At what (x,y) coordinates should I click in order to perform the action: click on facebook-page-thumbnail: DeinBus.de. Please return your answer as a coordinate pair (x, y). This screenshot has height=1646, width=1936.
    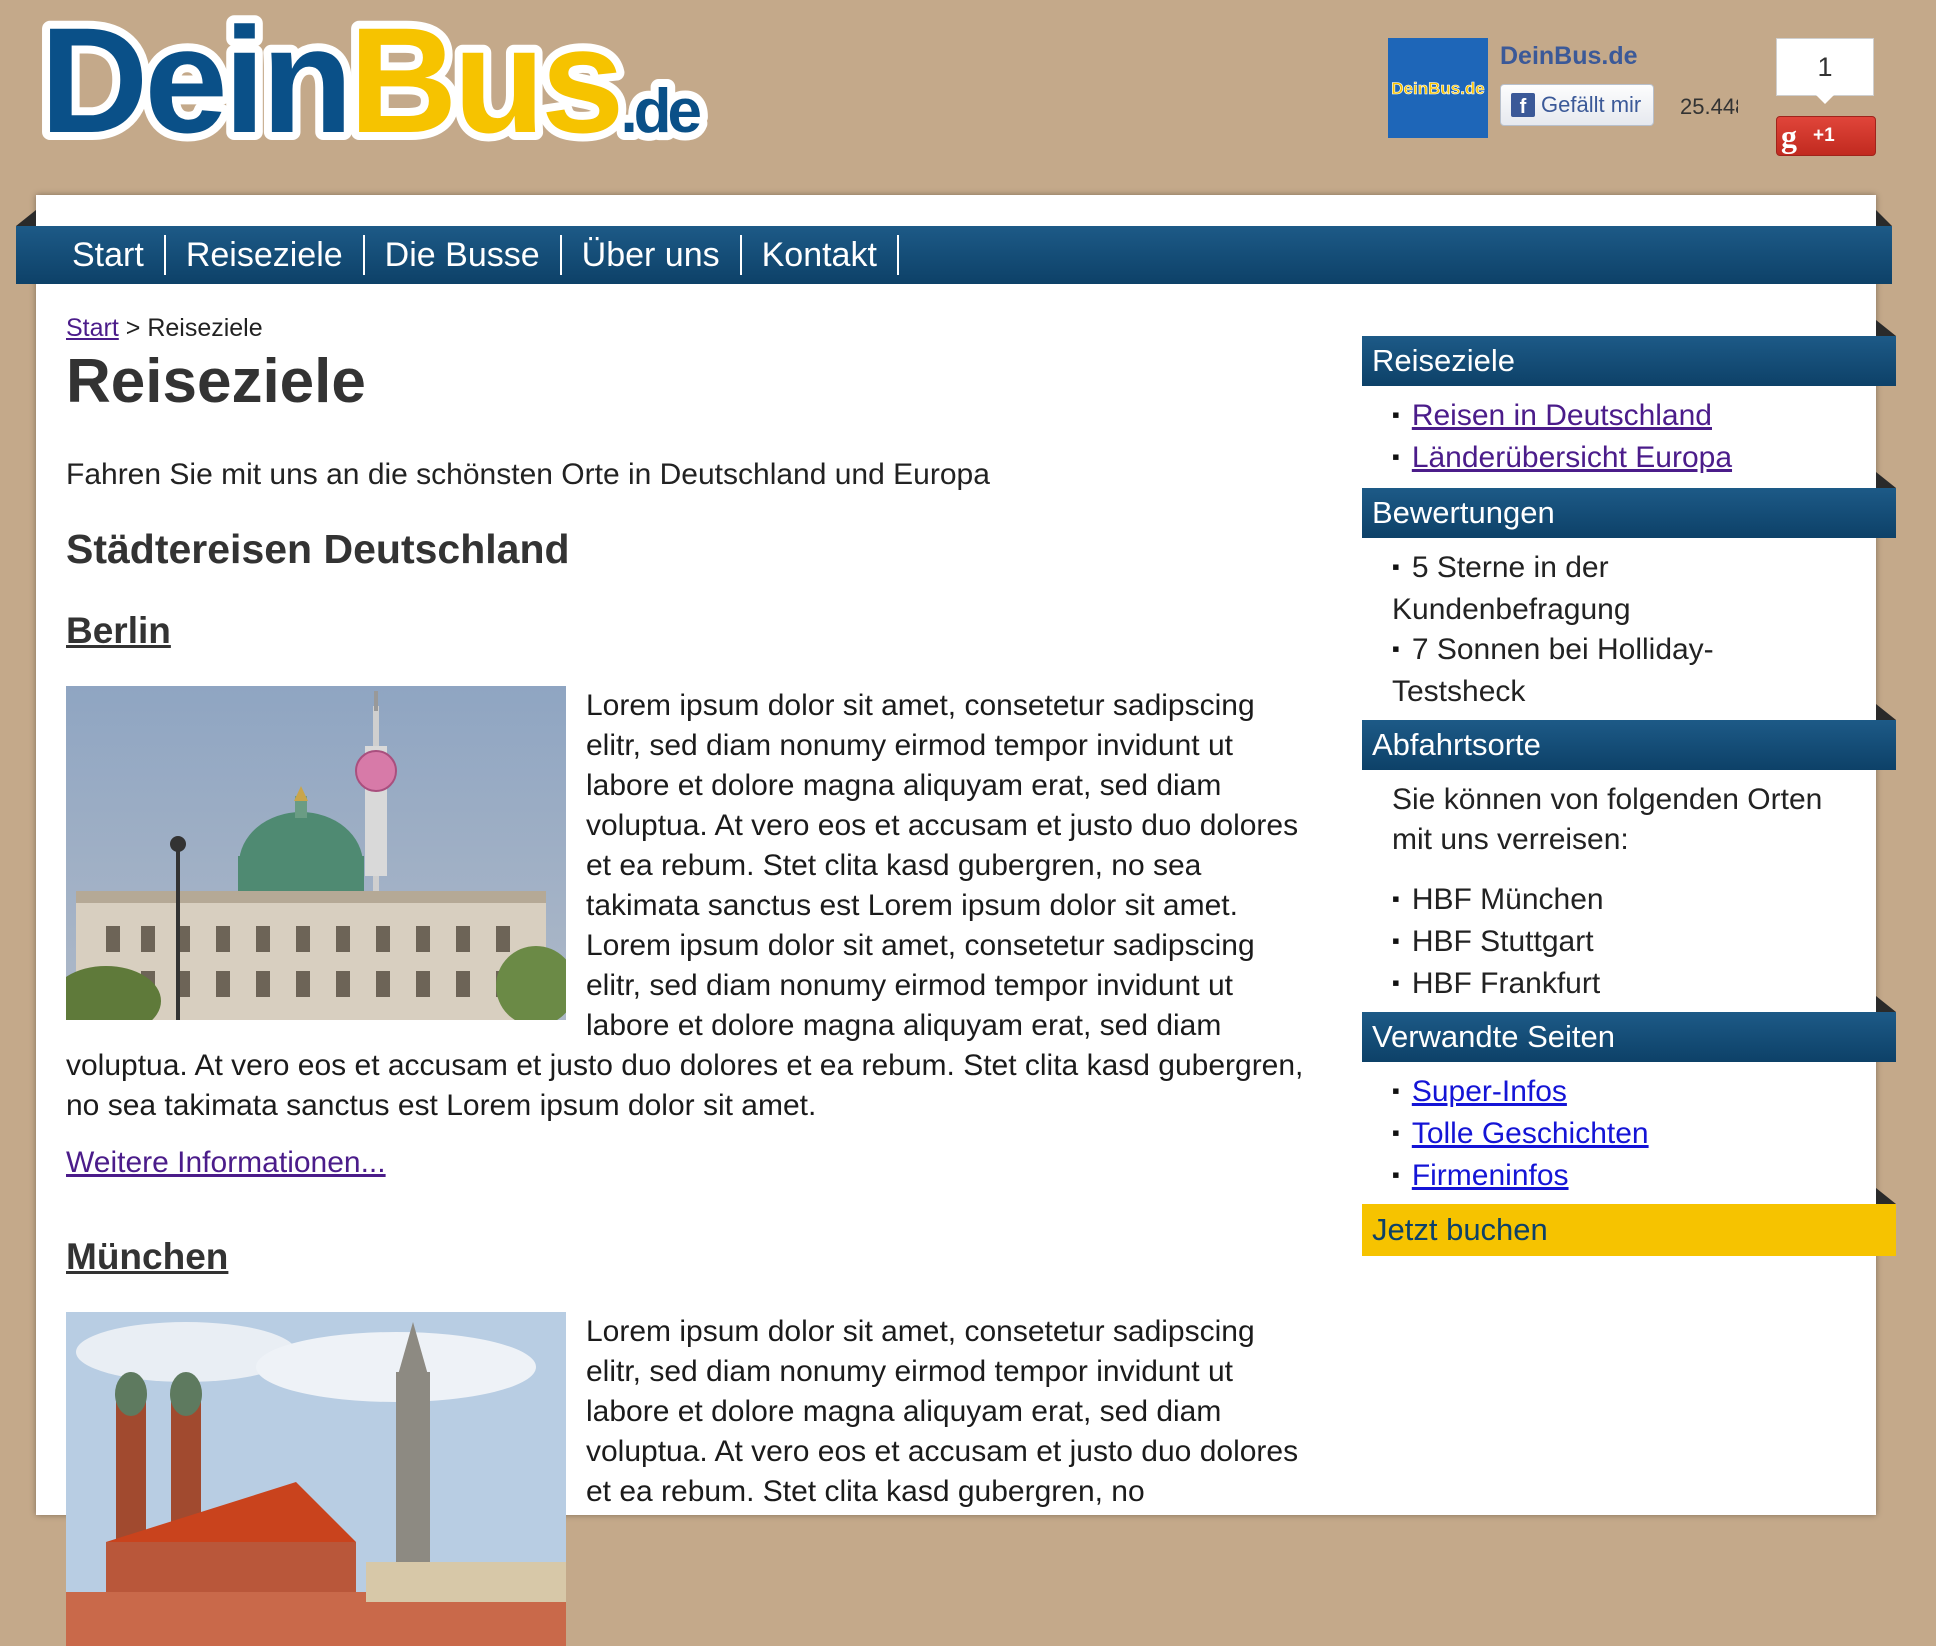
    Looking at the image, I should click on (1438, 88).